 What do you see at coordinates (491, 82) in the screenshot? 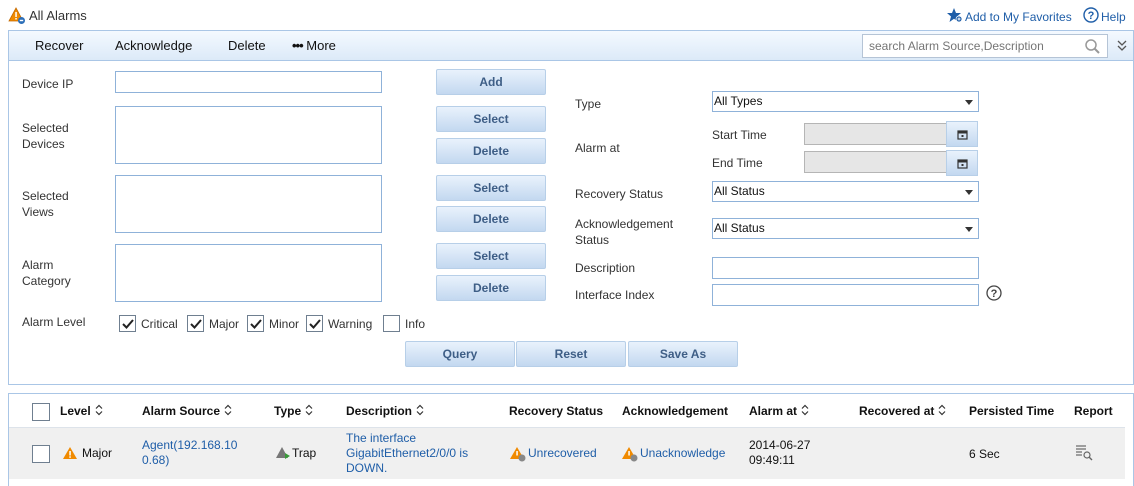
I see `add-device-button: Add` at bounding box center [491, 82].